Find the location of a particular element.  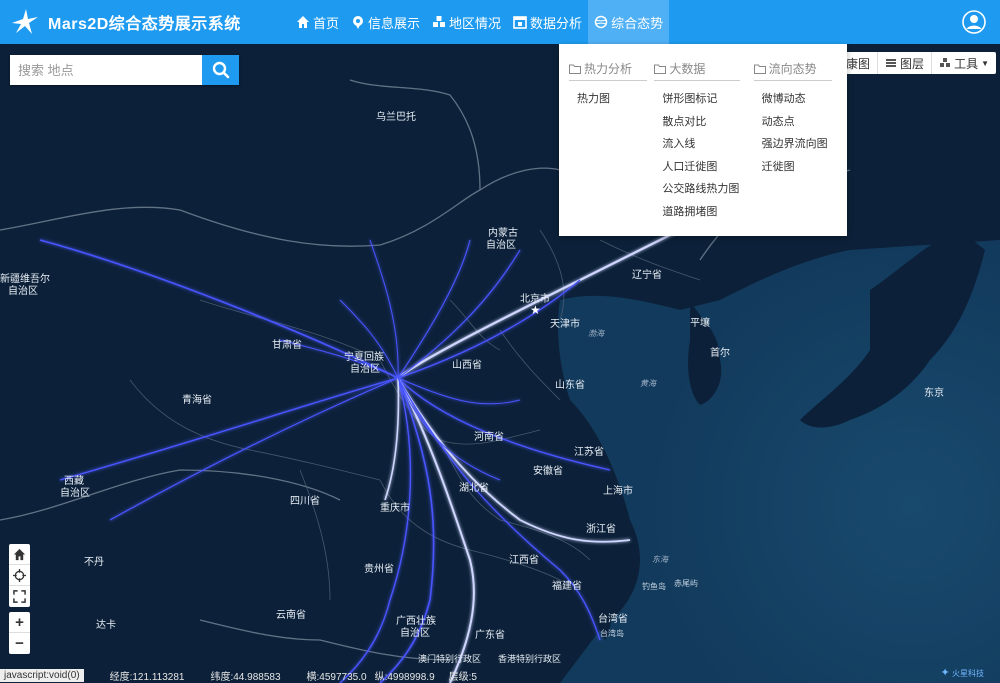

dropdown-column-header: 流向态势 is located at coordinates (792, 70).